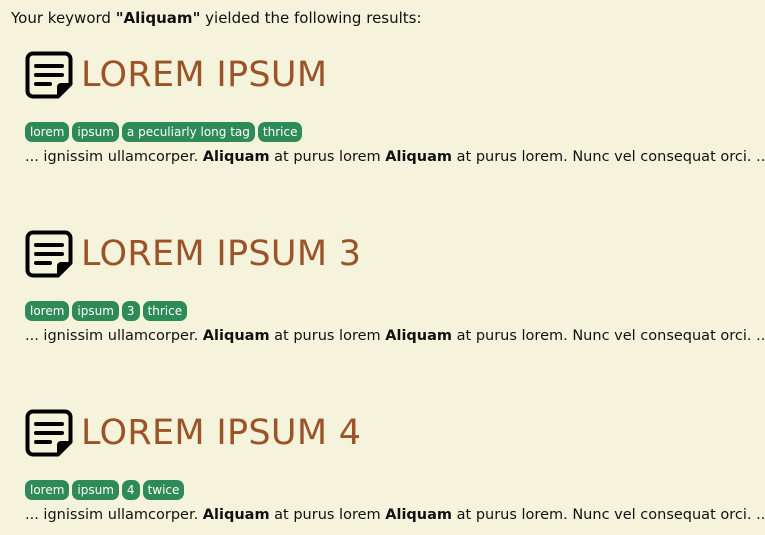 The image size is (765, 535). What do you see at coordinates (130, 490) in the screenshot?
I see `tag: 4` at bounding box center [130, 490].